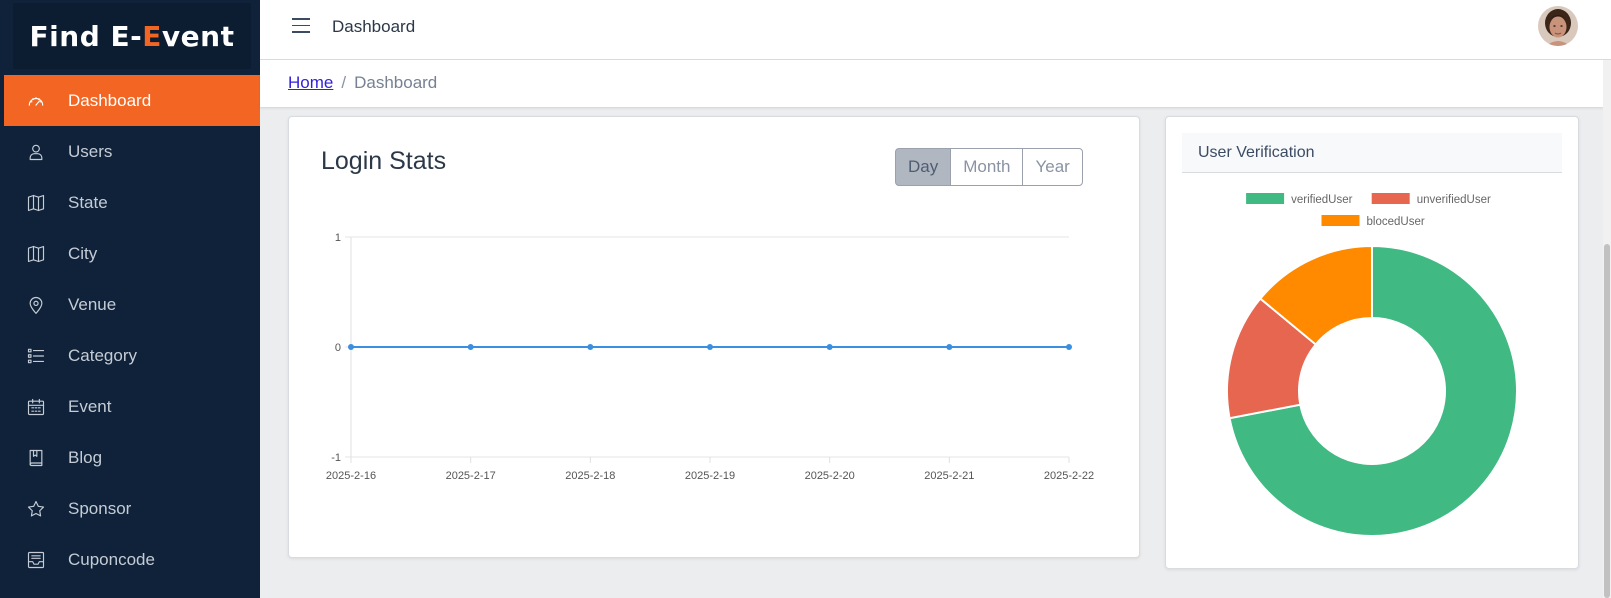 The image size is (1611, 598). I want to click on list-icon, so click(36, 356).